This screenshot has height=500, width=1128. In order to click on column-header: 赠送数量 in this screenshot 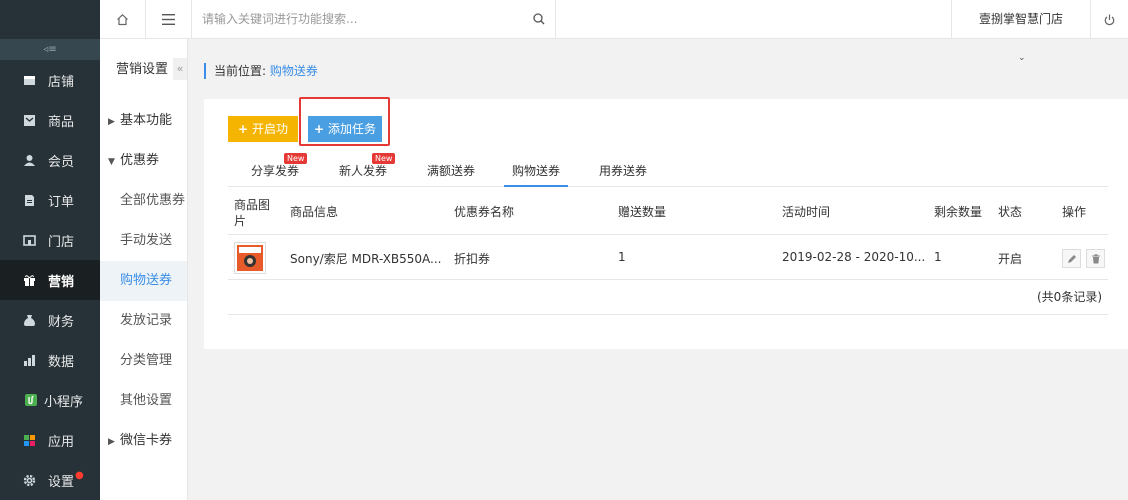, I will do `click(642, 212)`.